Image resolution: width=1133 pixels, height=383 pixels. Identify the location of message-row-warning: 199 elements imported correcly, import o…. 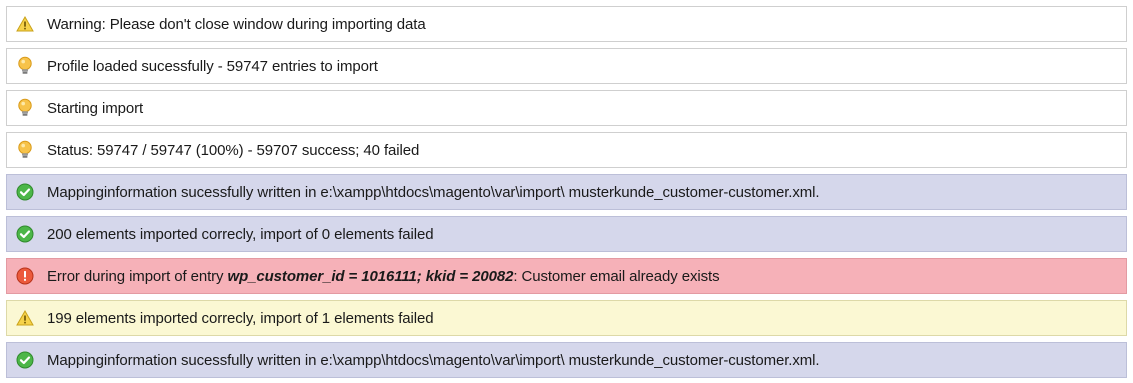
(566, 318).